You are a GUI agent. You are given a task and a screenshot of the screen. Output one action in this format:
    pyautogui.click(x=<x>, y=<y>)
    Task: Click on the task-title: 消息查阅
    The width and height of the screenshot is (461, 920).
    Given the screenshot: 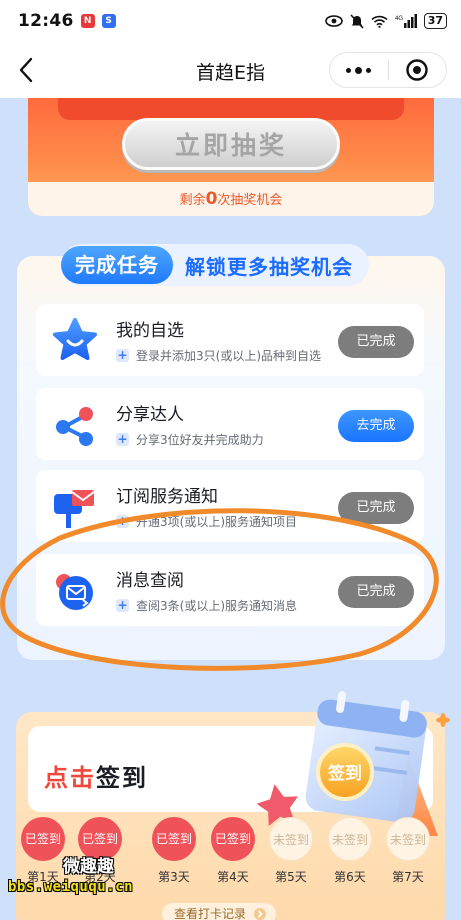 What is the action you would take?
    pyautogui.click(x=150, y=581)
    